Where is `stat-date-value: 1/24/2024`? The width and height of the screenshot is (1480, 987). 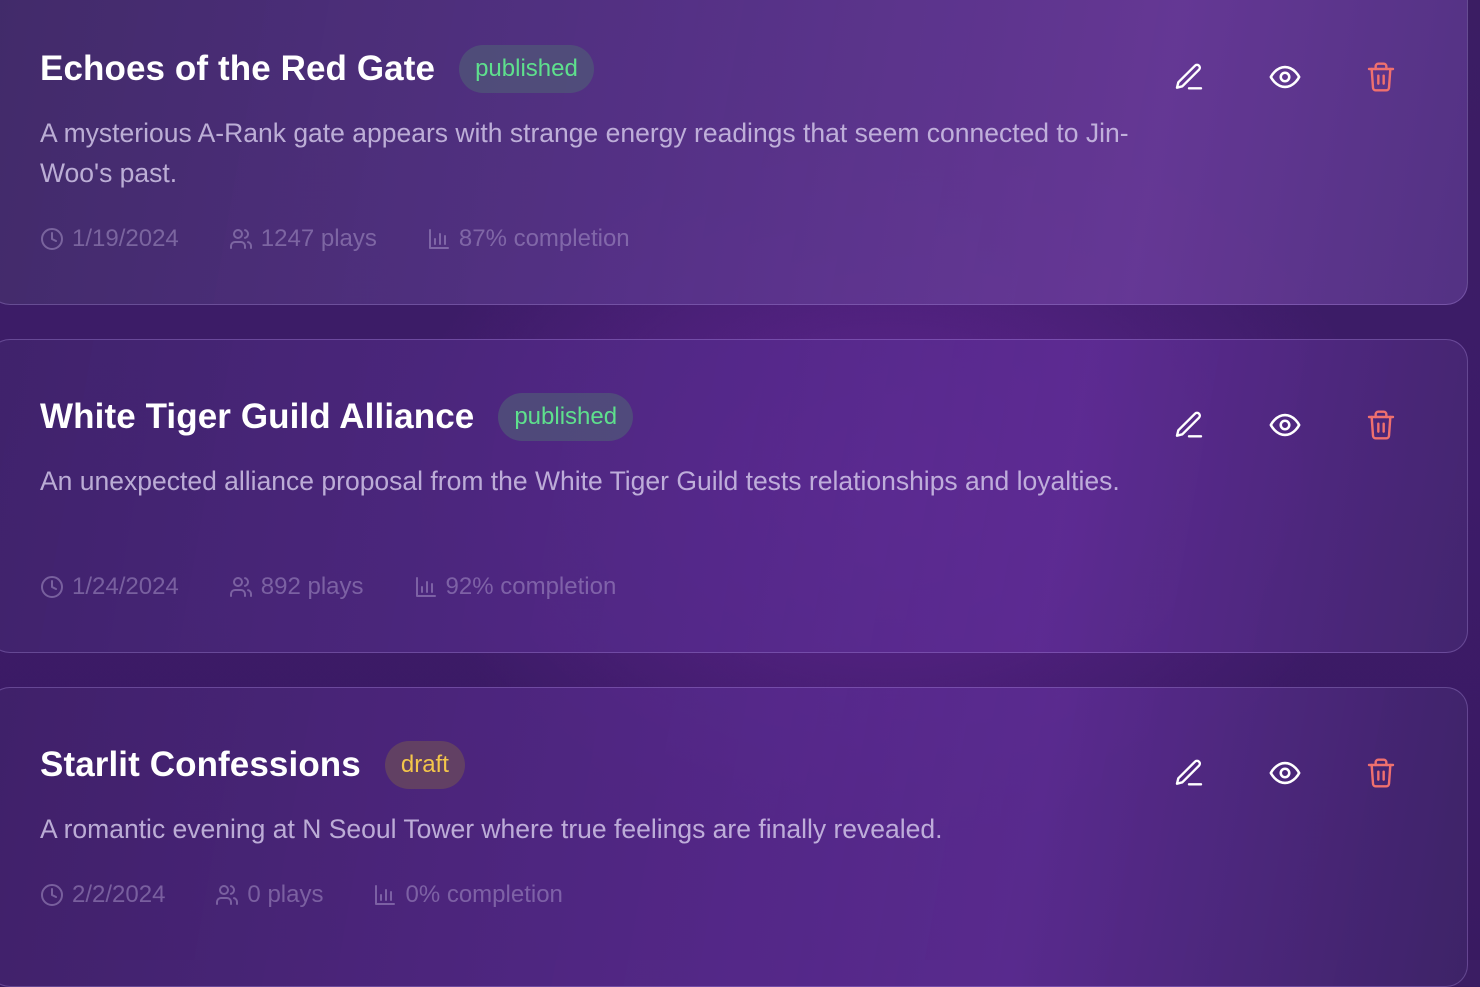
stat-date-value: 1/24/2024 is located at coordinates (125, 586).